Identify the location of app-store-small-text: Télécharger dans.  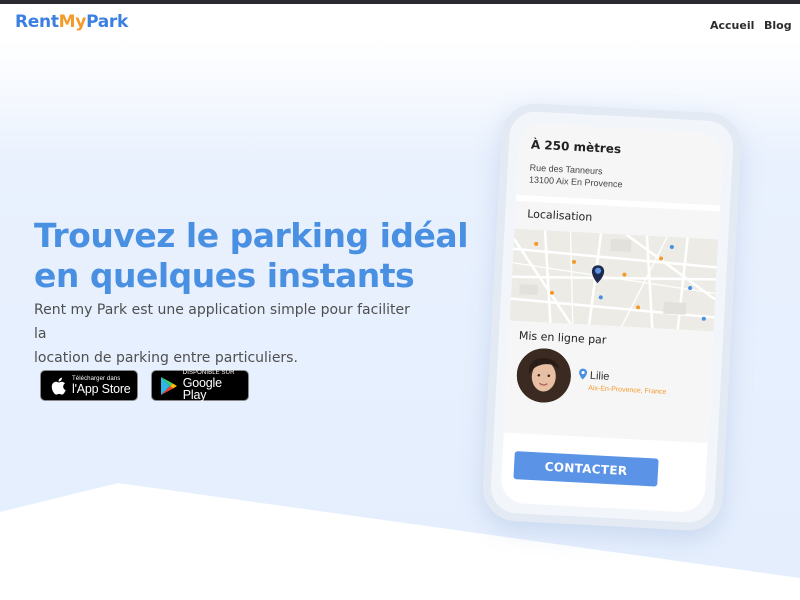
(96, 378).